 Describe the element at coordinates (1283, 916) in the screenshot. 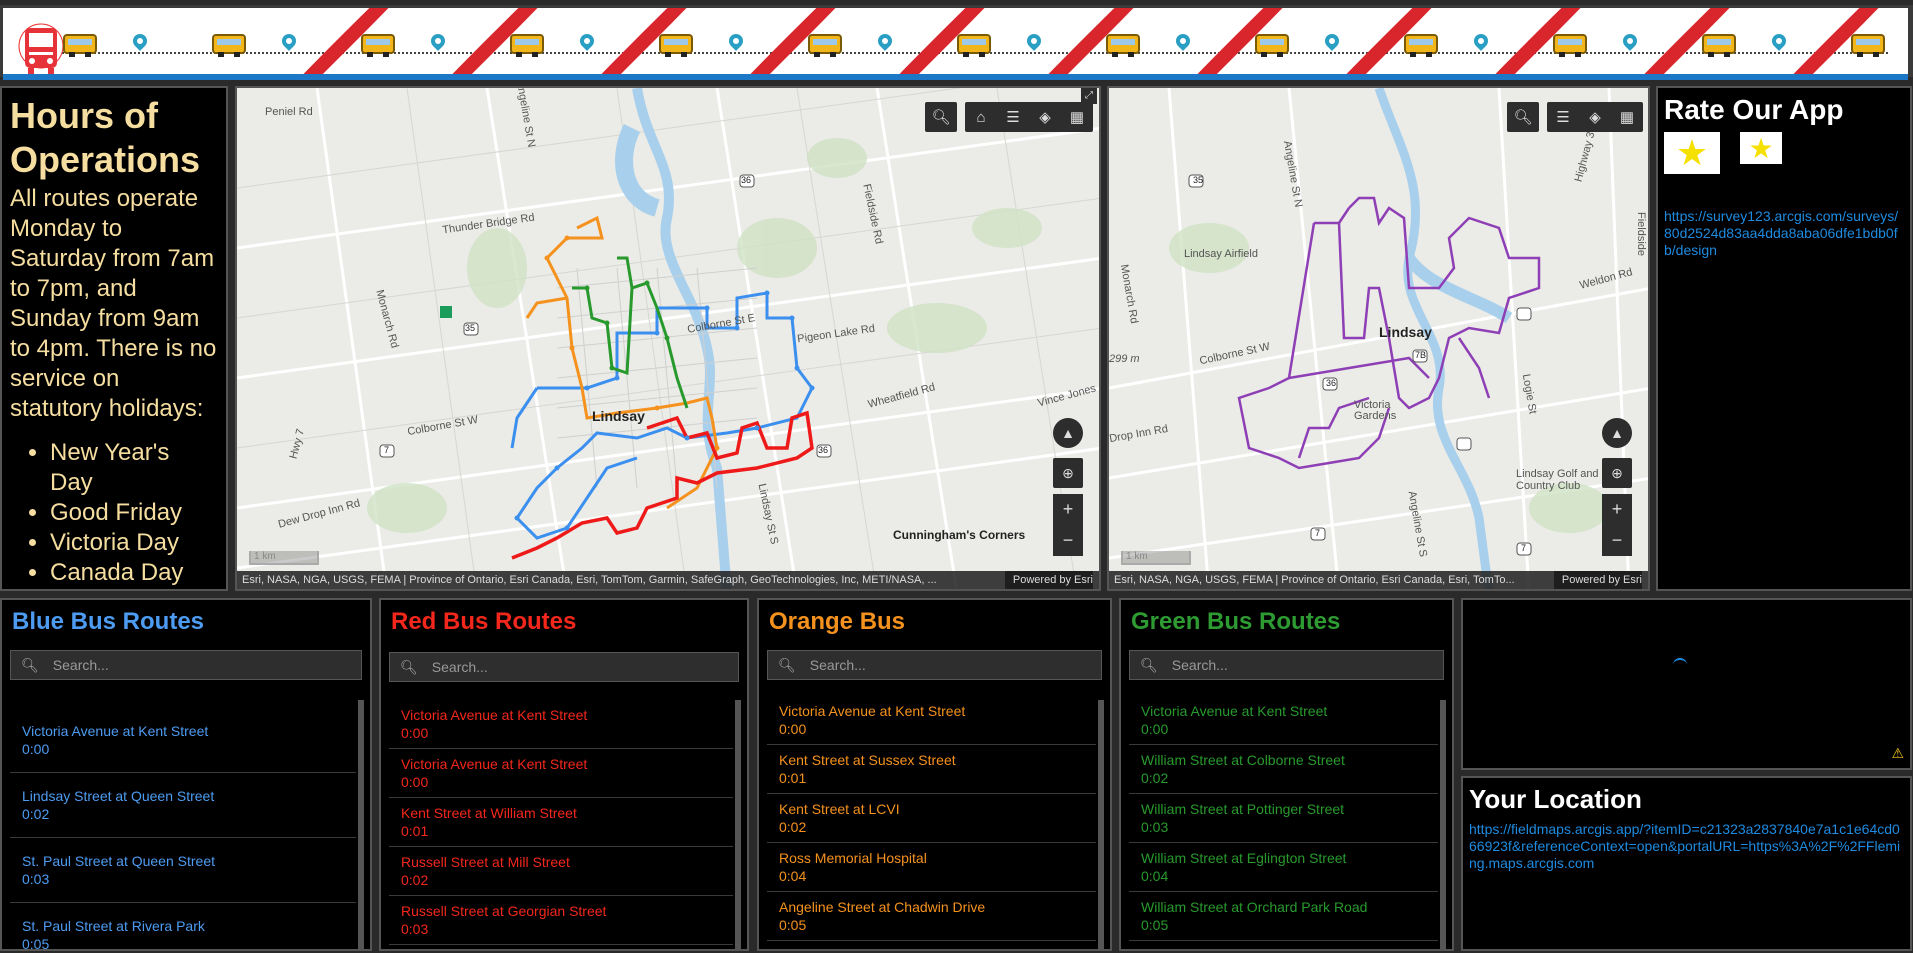

I see `list-item: William Street at Orchard Park Road 0:05` at that location.